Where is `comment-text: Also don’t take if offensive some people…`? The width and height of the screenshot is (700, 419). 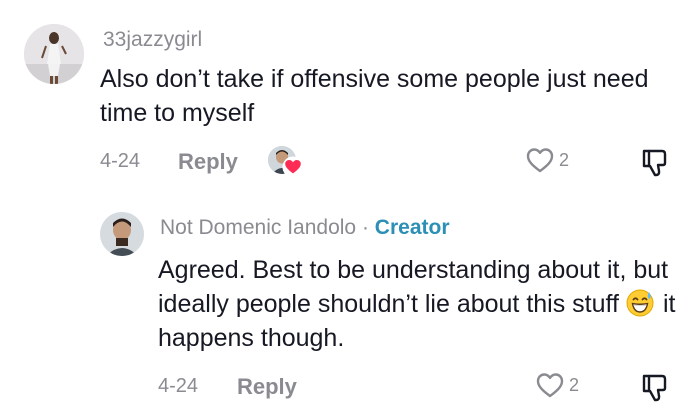 comment-text: Also don’t take if offensive some people… is located at coordinates (374, 96).